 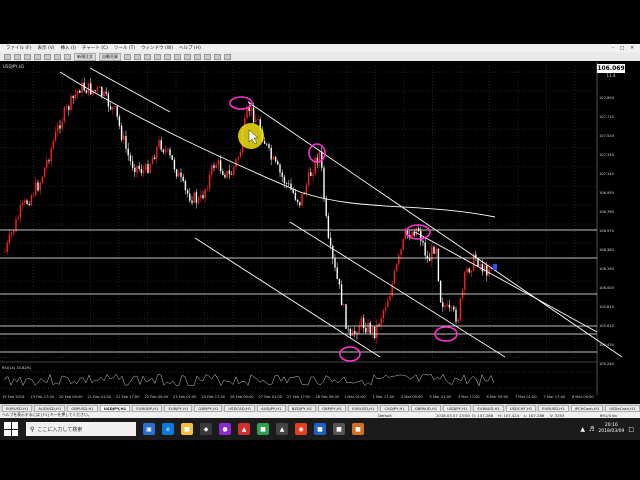 What do you see at coordinates (631, 429) in the screenshot?
I see `notification-icon: □` at bounding box center [631, 429].